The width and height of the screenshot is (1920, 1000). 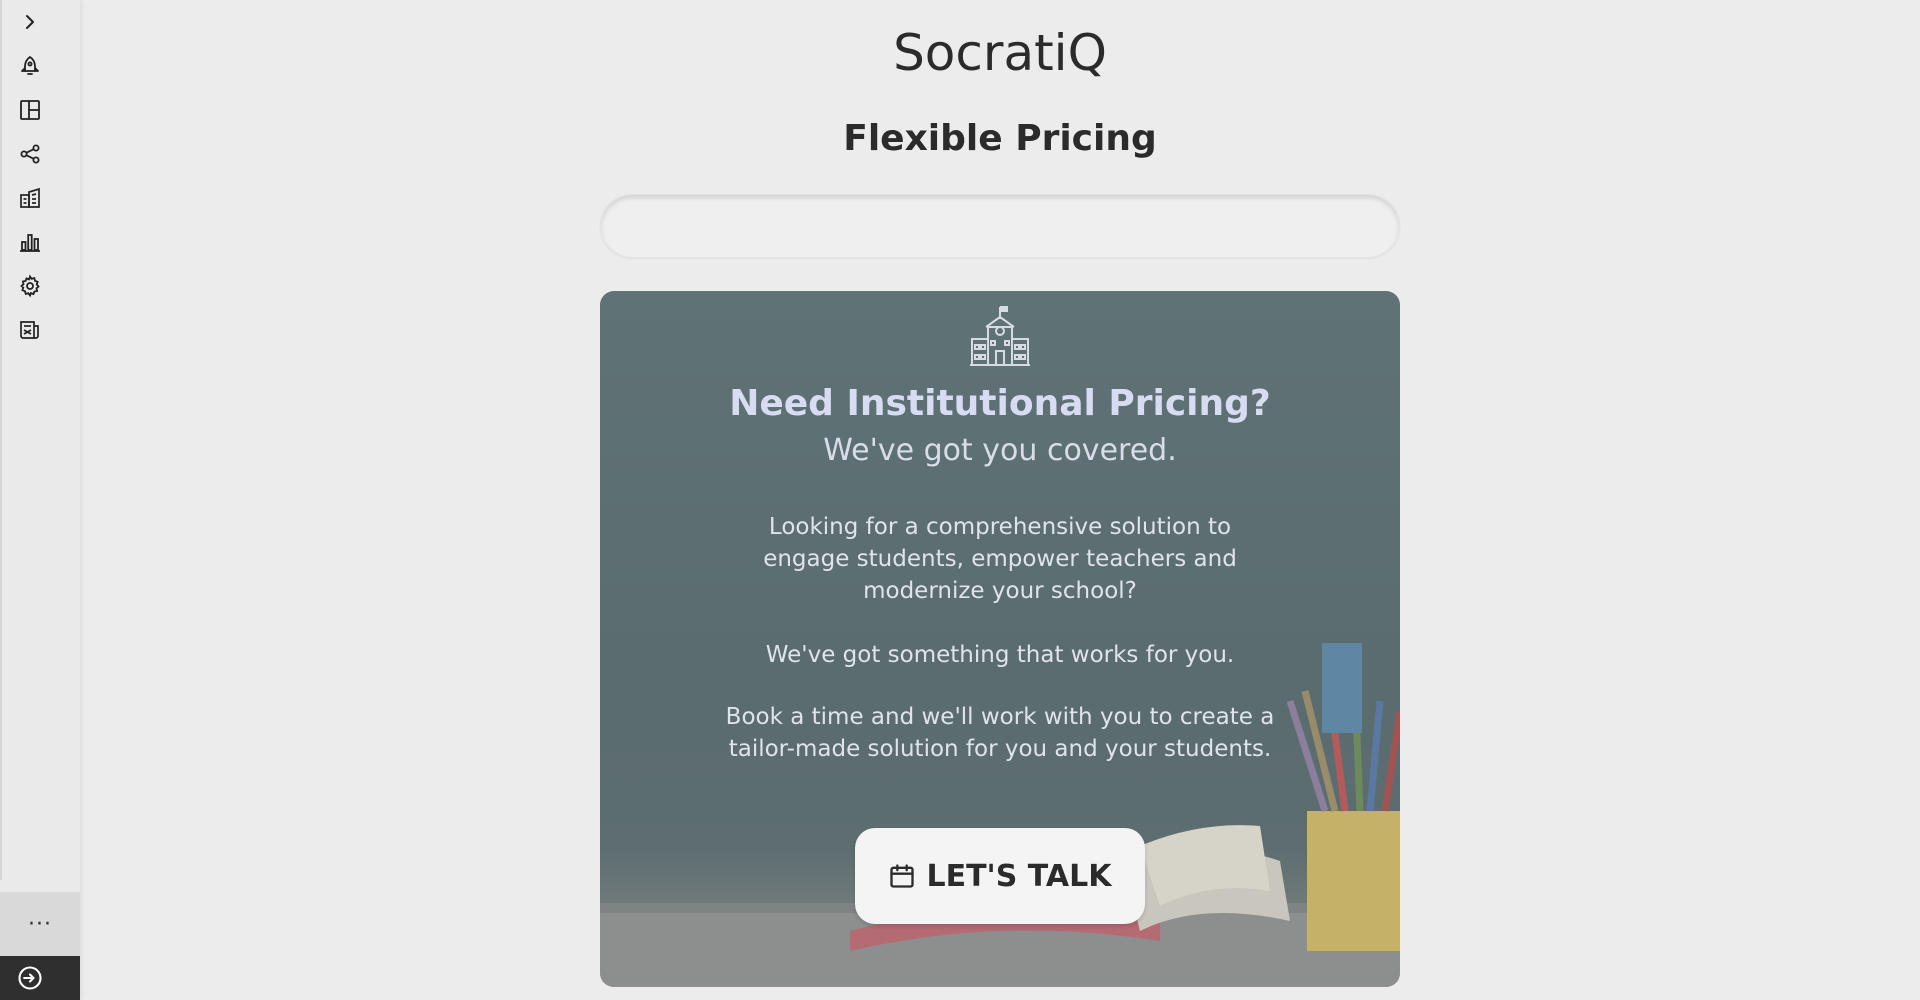 I want to click on lets-talk-label: LET'S TALK, so click(x=1019, y=876).